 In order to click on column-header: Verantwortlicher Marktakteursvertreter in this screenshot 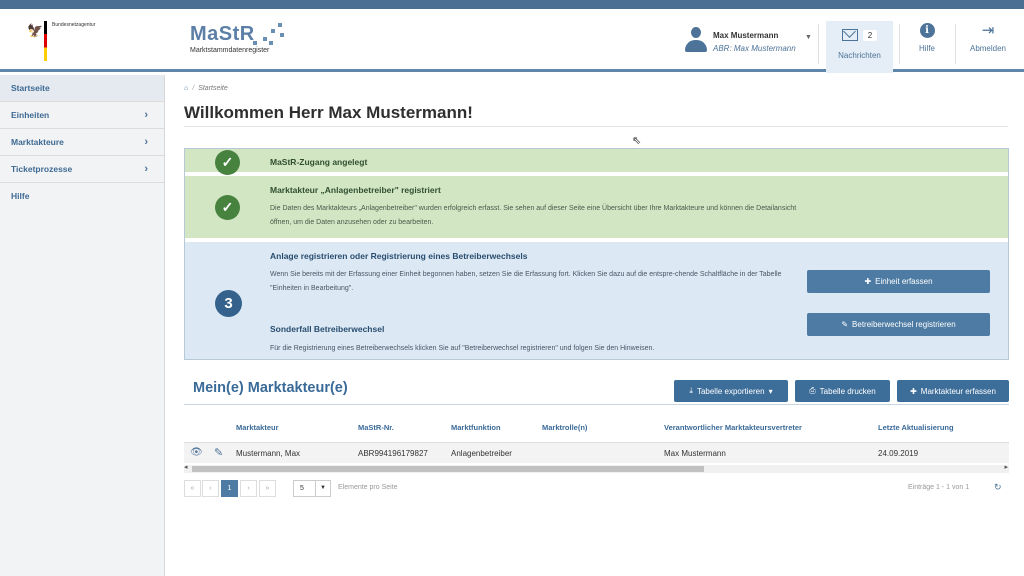, I will do `click(733, 427)`.